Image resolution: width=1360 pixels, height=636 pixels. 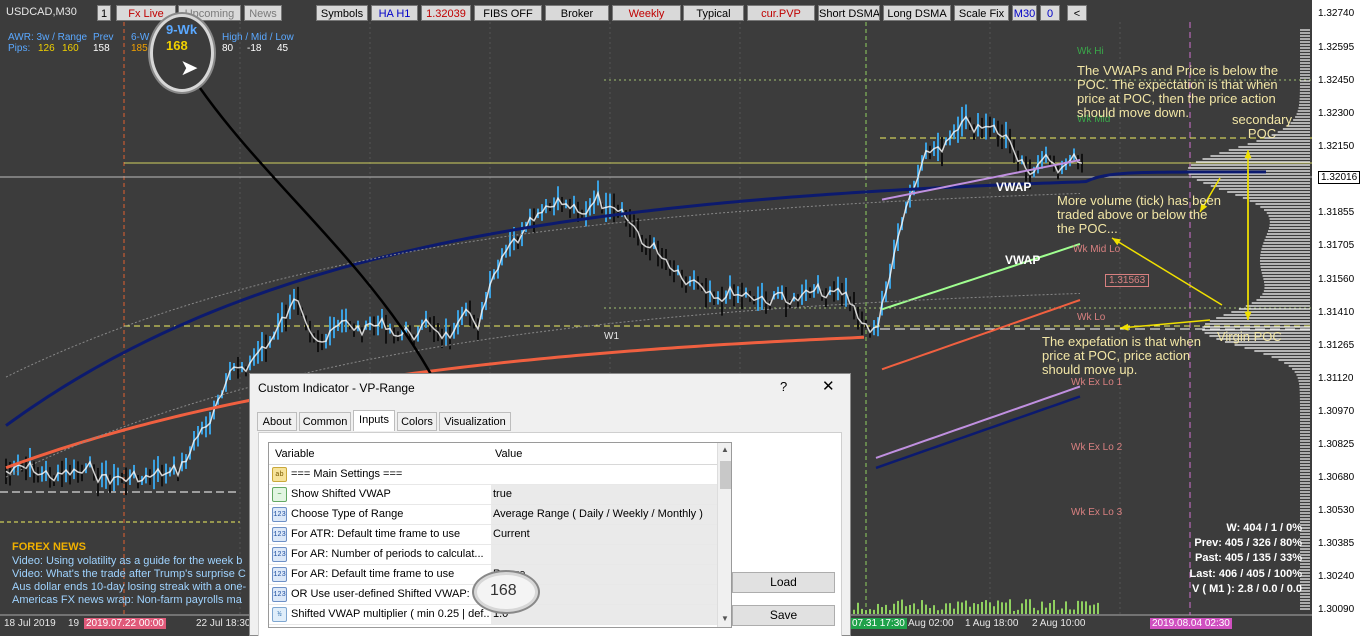 I want to click on toolbar-button: Long DSMA, so click(x=917, y=13).